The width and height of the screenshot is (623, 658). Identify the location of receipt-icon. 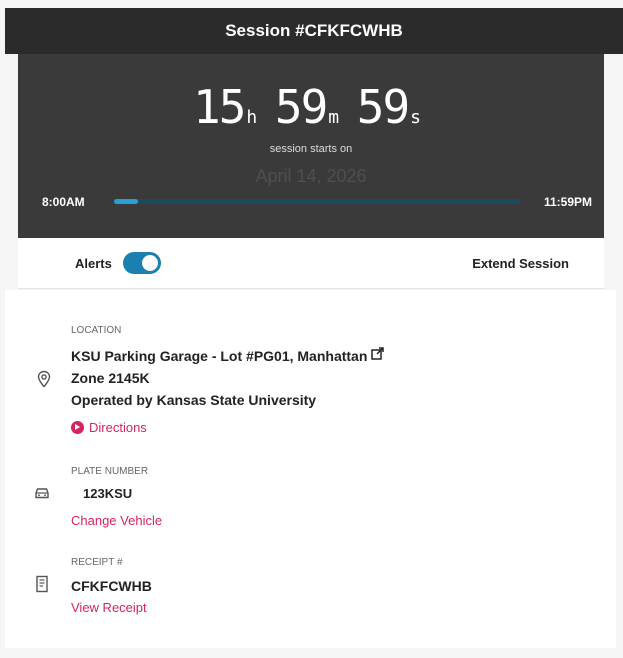
(42, 584).